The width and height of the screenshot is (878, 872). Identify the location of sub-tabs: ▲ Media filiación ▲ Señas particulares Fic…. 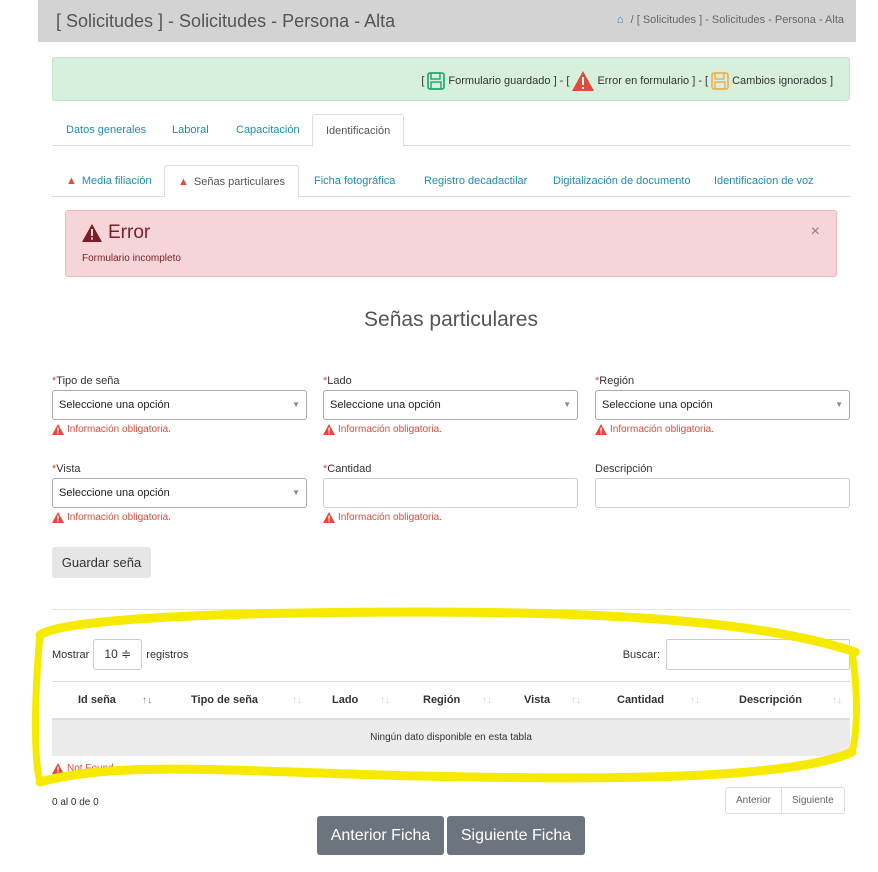
(451, 181).